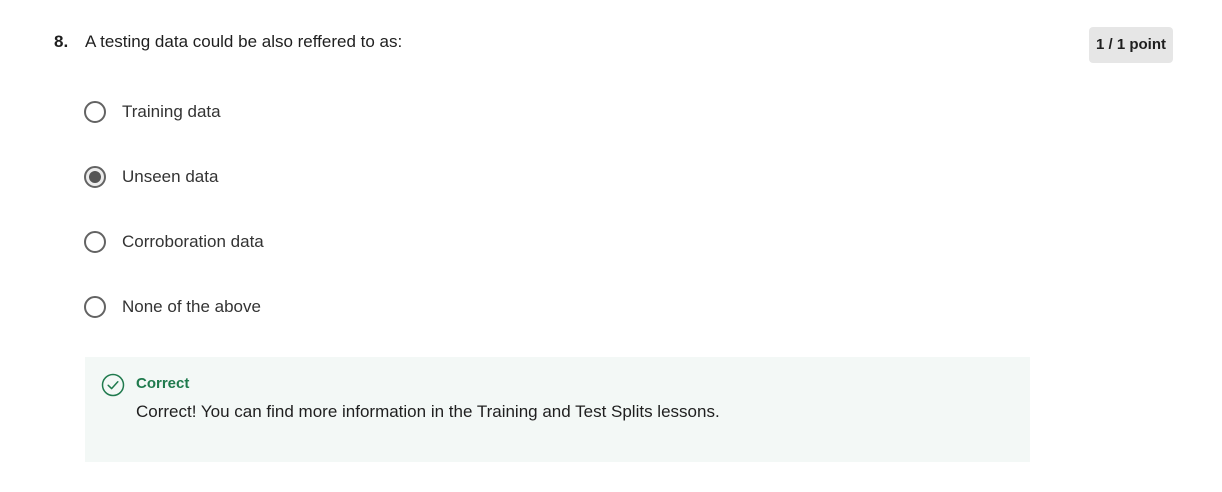 The image size is (1222, 492). I want to click on option-corroboration-data: Corroboration data, so click(174, 242).